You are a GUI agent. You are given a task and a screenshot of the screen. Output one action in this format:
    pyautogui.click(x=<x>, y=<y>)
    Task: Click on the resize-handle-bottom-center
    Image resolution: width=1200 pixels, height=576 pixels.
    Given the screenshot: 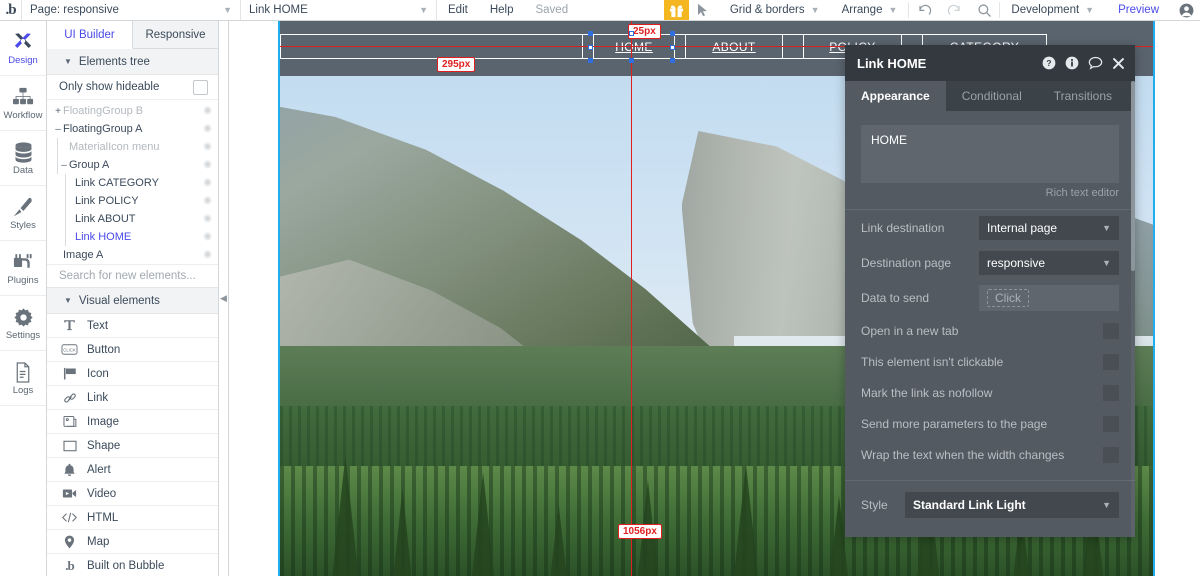 What is the action you would take?
    pyautogui.click(x=631, y=60)
    